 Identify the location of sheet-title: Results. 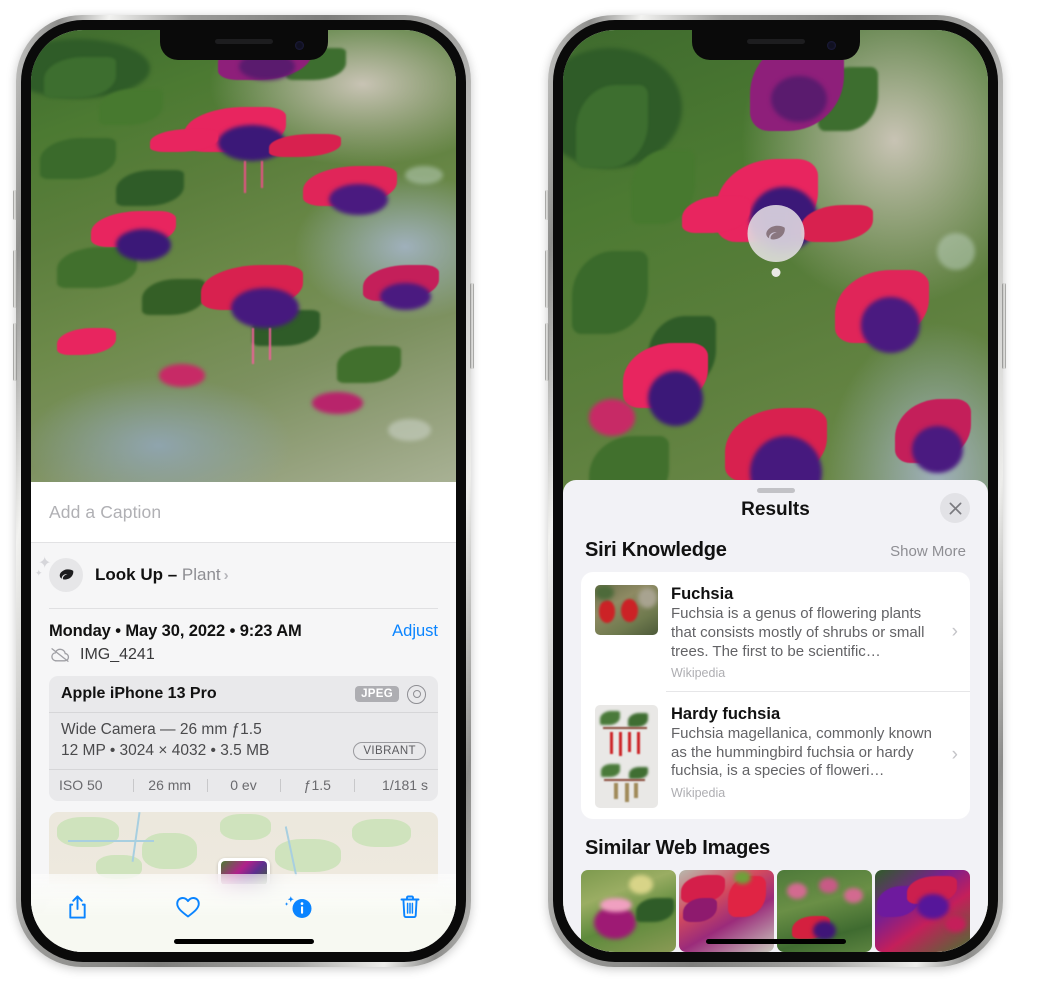
(775, 509).